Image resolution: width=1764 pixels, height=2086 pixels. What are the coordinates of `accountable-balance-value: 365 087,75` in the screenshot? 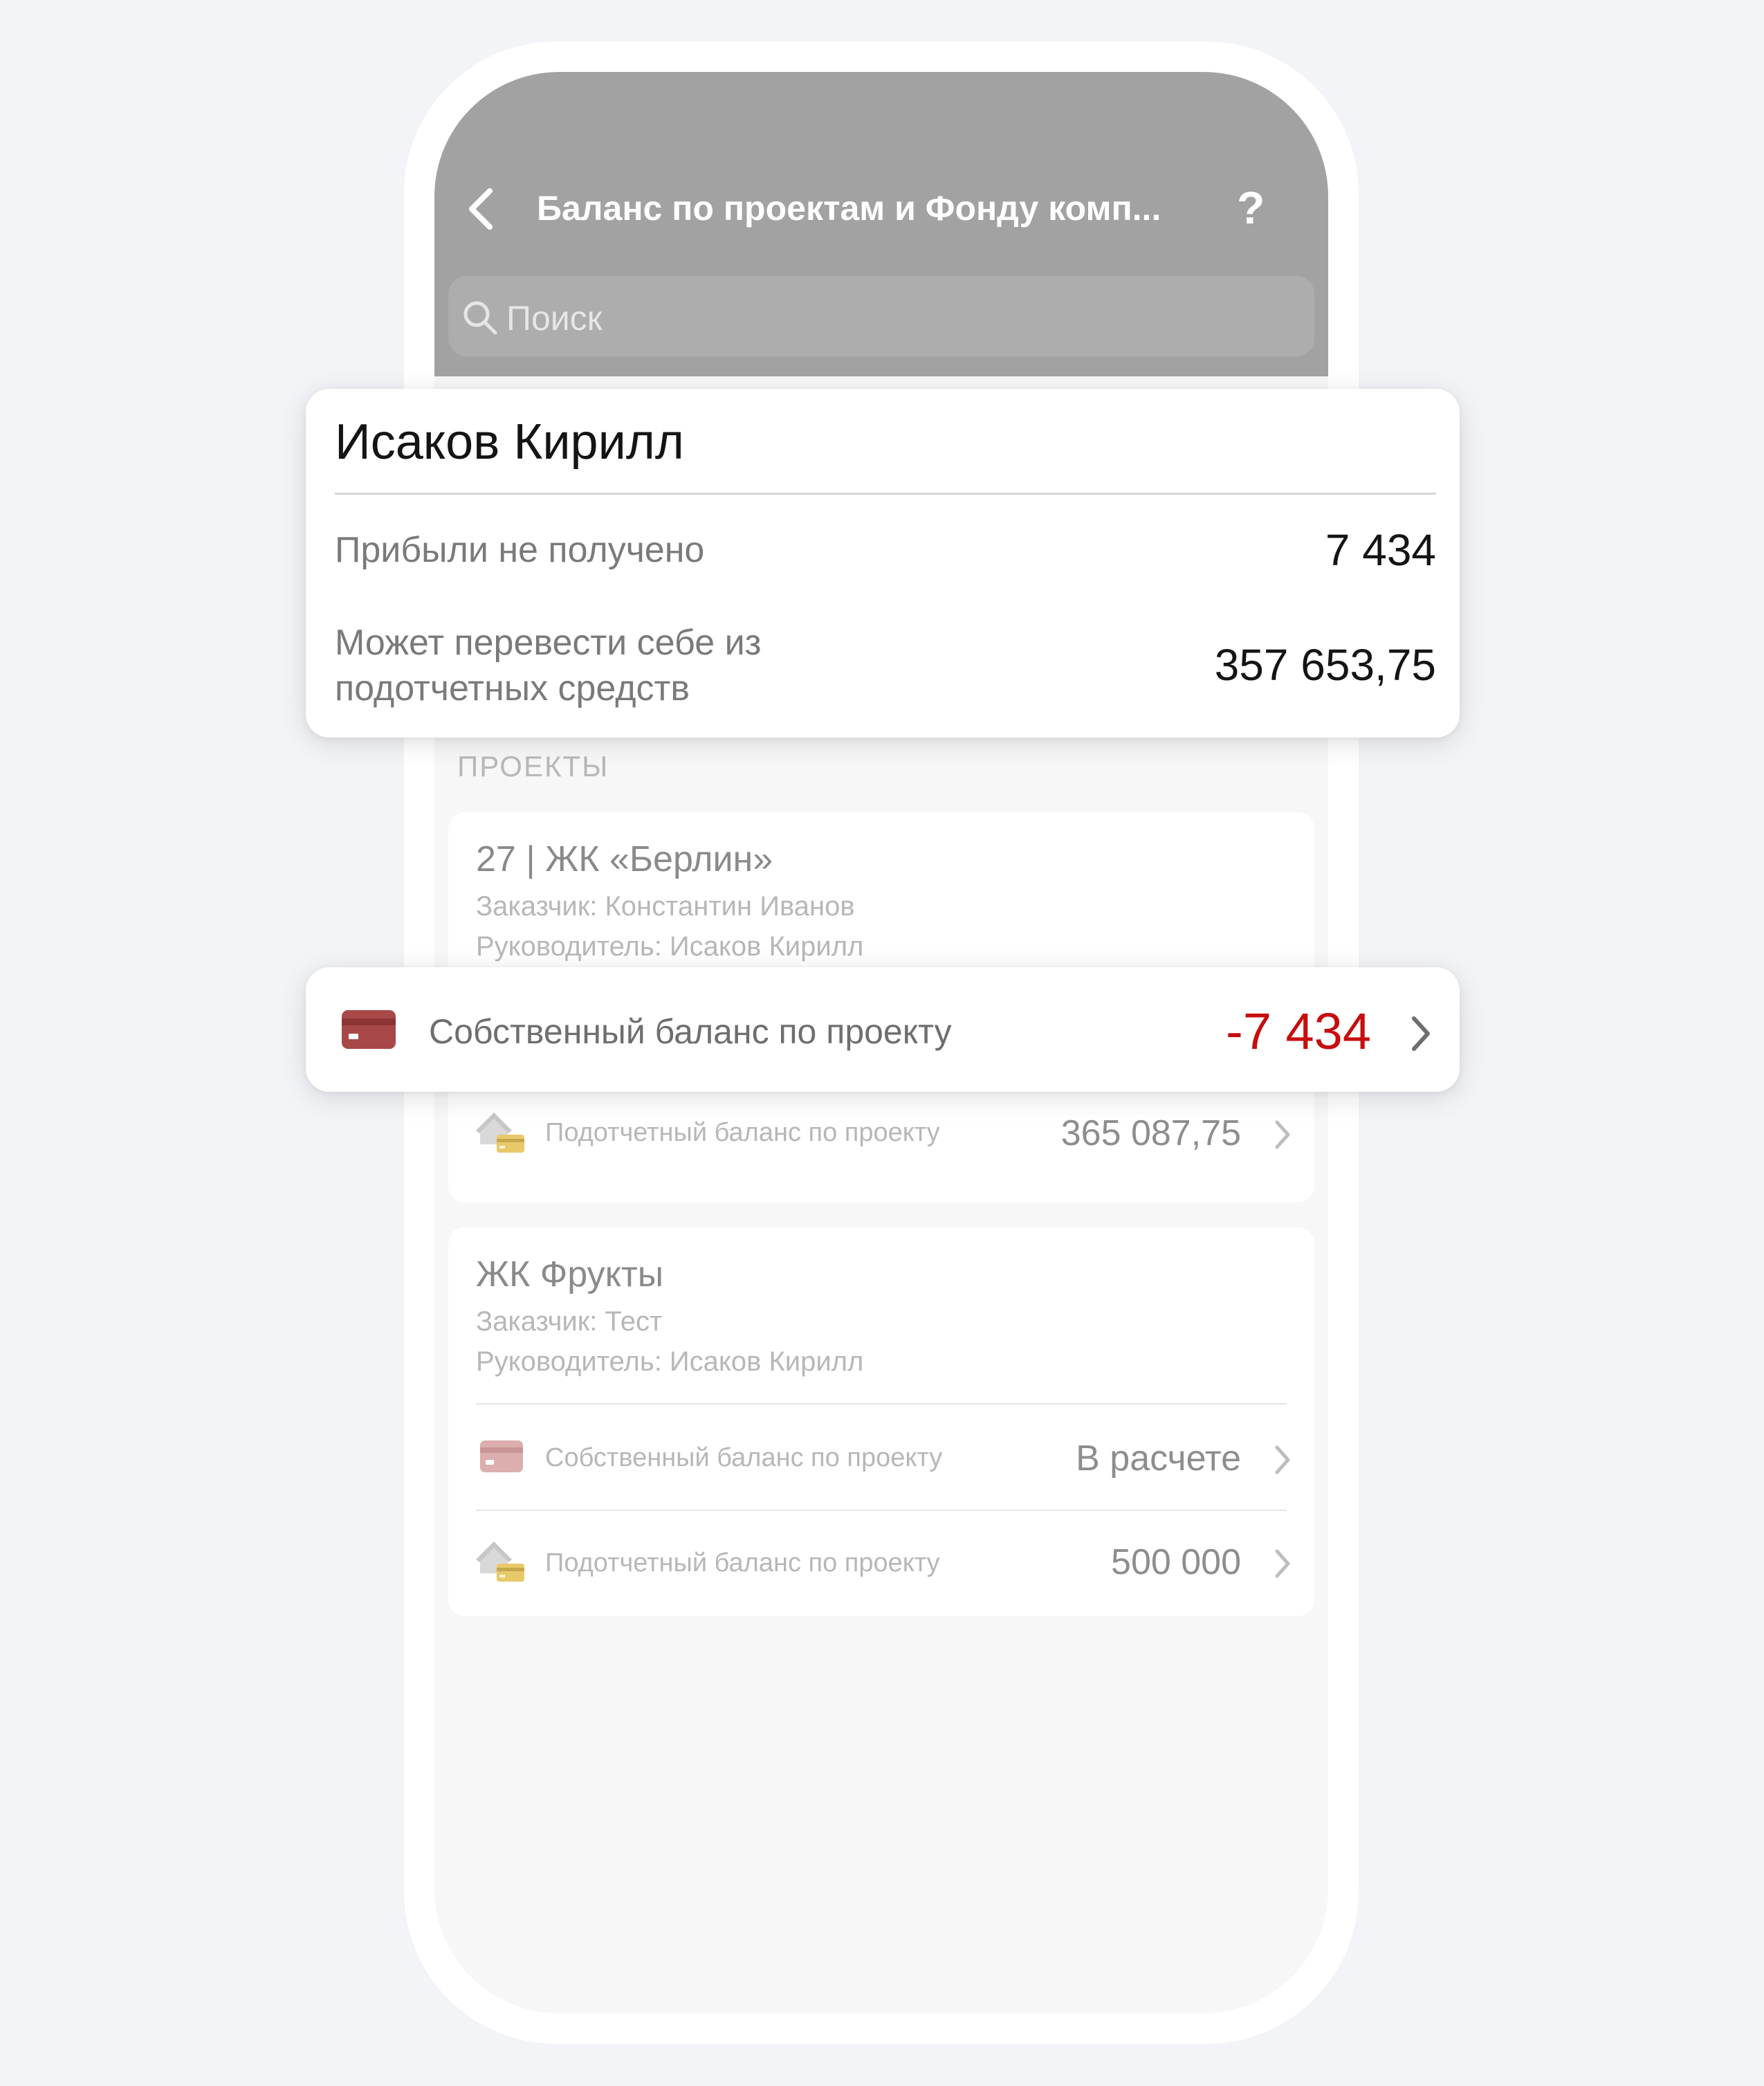 It's located at (1150, 1133).